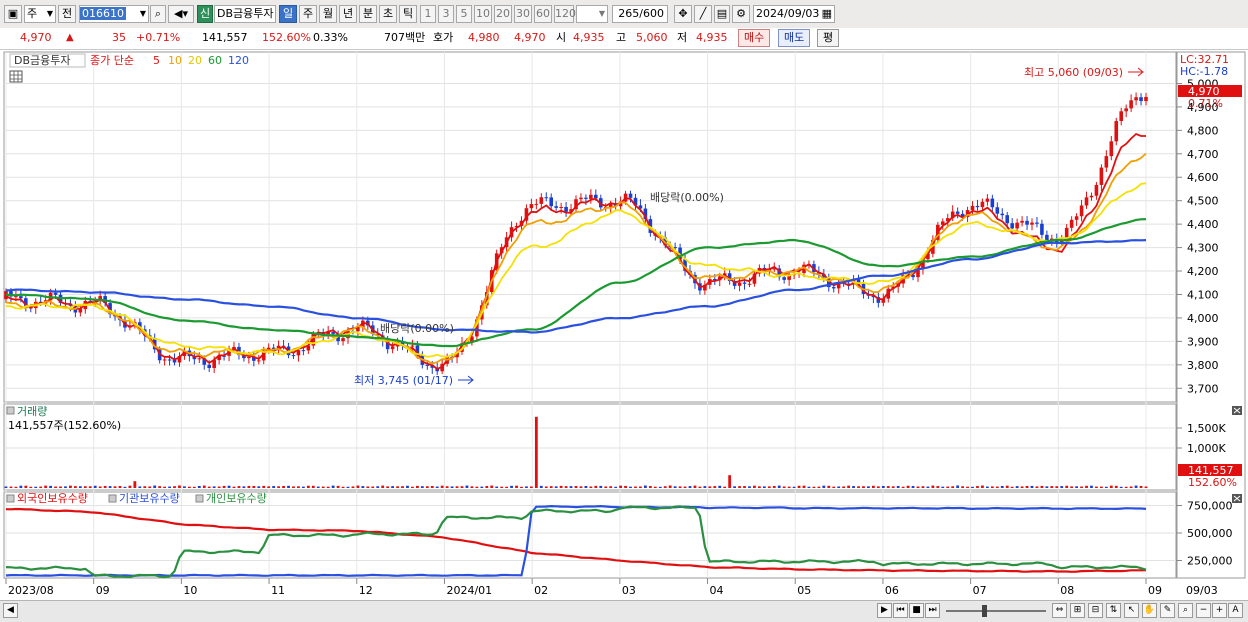 The width and height of the screenshot is (1248, 622). Describe the element at coordinates (827, 14) in the screenshot. I see `calendar-icon: ▦` at that location.